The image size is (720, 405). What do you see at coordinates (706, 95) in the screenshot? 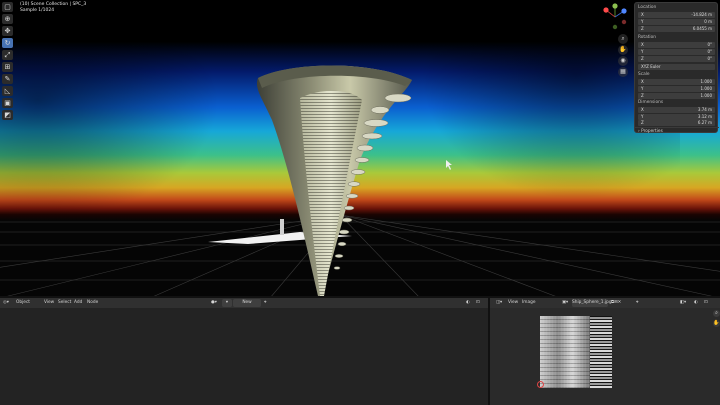
I see `scale-z-value: 1.000` at bounding box center [706, 95].